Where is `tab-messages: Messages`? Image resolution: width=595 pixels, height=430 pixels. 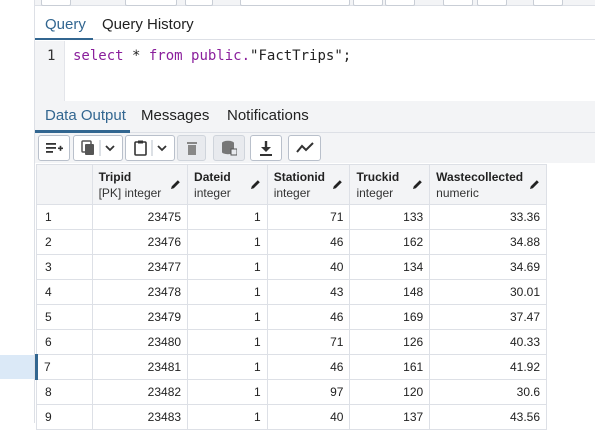
tab-messages: Messages is located at coordinates (175, 115).